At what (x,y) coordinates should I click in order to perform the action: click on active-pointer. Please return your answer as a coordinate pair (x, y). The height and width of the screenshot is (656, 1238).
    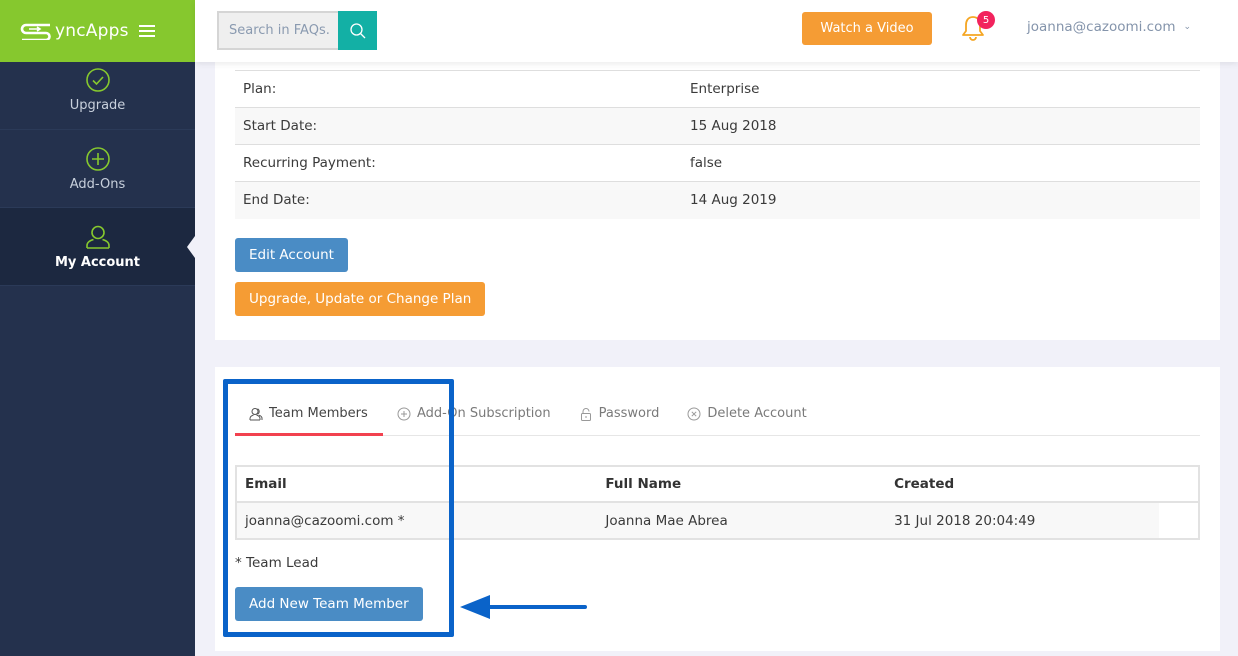
    Looking at the image, I should click on (191, 247).